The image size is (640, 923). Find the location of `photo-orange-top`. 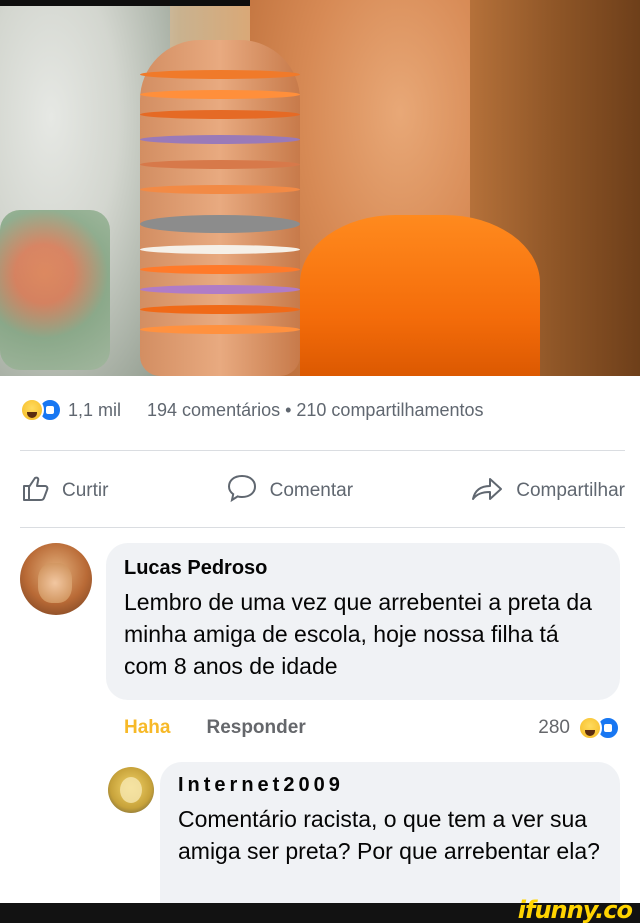

photo-orange-top is located at coordinates (420, 295).